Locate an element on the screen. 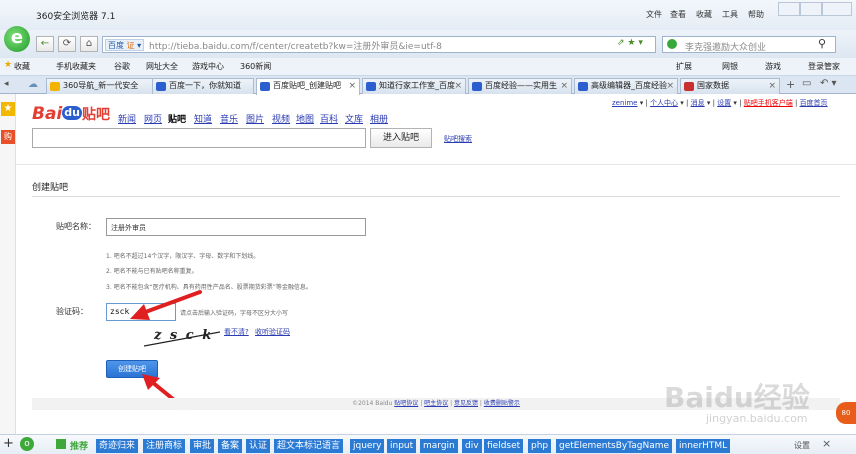 Image resolution: width=856 pixels, height=454 pixels. window-close-button is located at coordinates (837, 9).